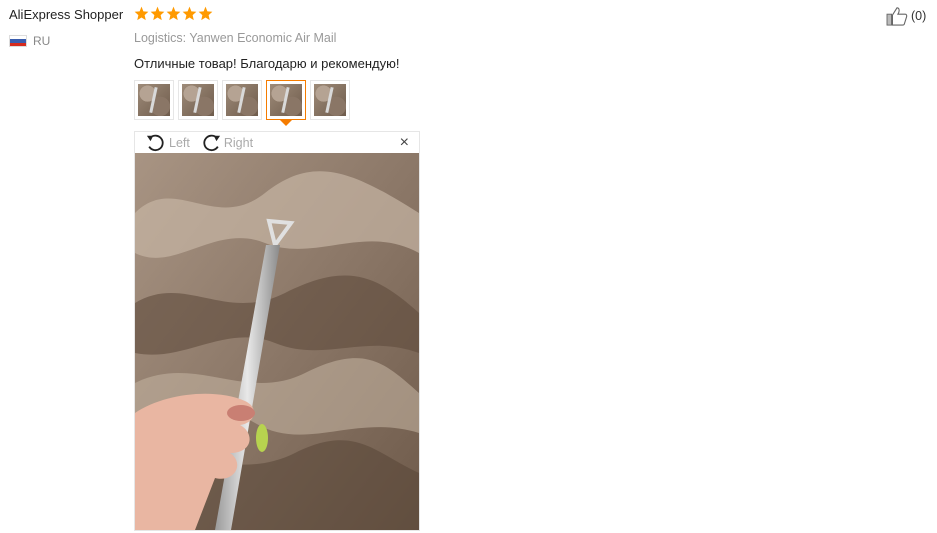 This screenshot has width=937, height=533. I want to click on thumbs-up-icon, so click(897, 16).